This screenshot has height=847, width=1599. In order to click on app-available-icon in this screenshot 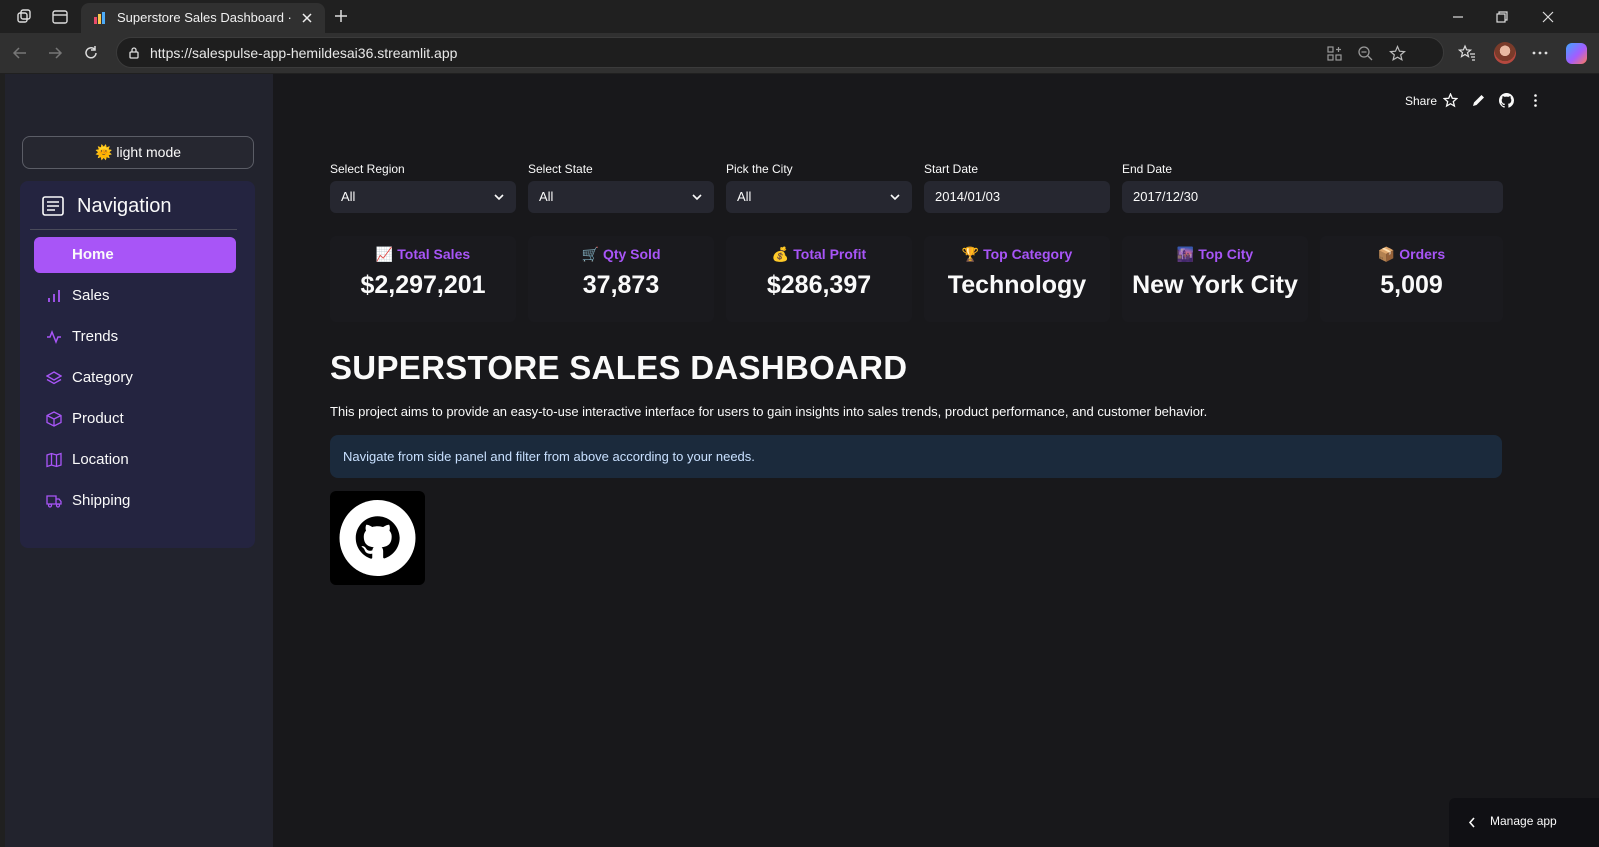, I will do `click(1334, 53)`.